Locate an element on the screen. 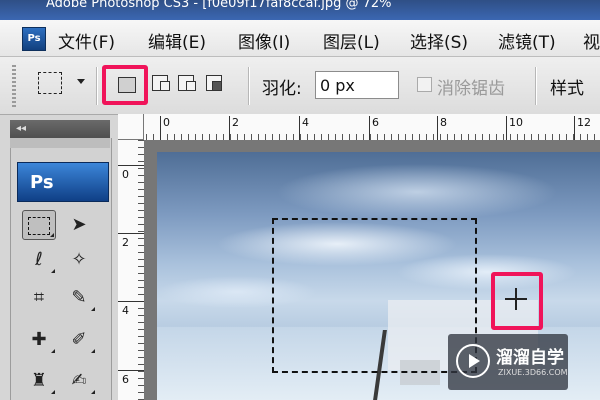 The height and width of the screenshot is (400, 600). bandage-icon: ✚ is located at coordinates (39, 339).